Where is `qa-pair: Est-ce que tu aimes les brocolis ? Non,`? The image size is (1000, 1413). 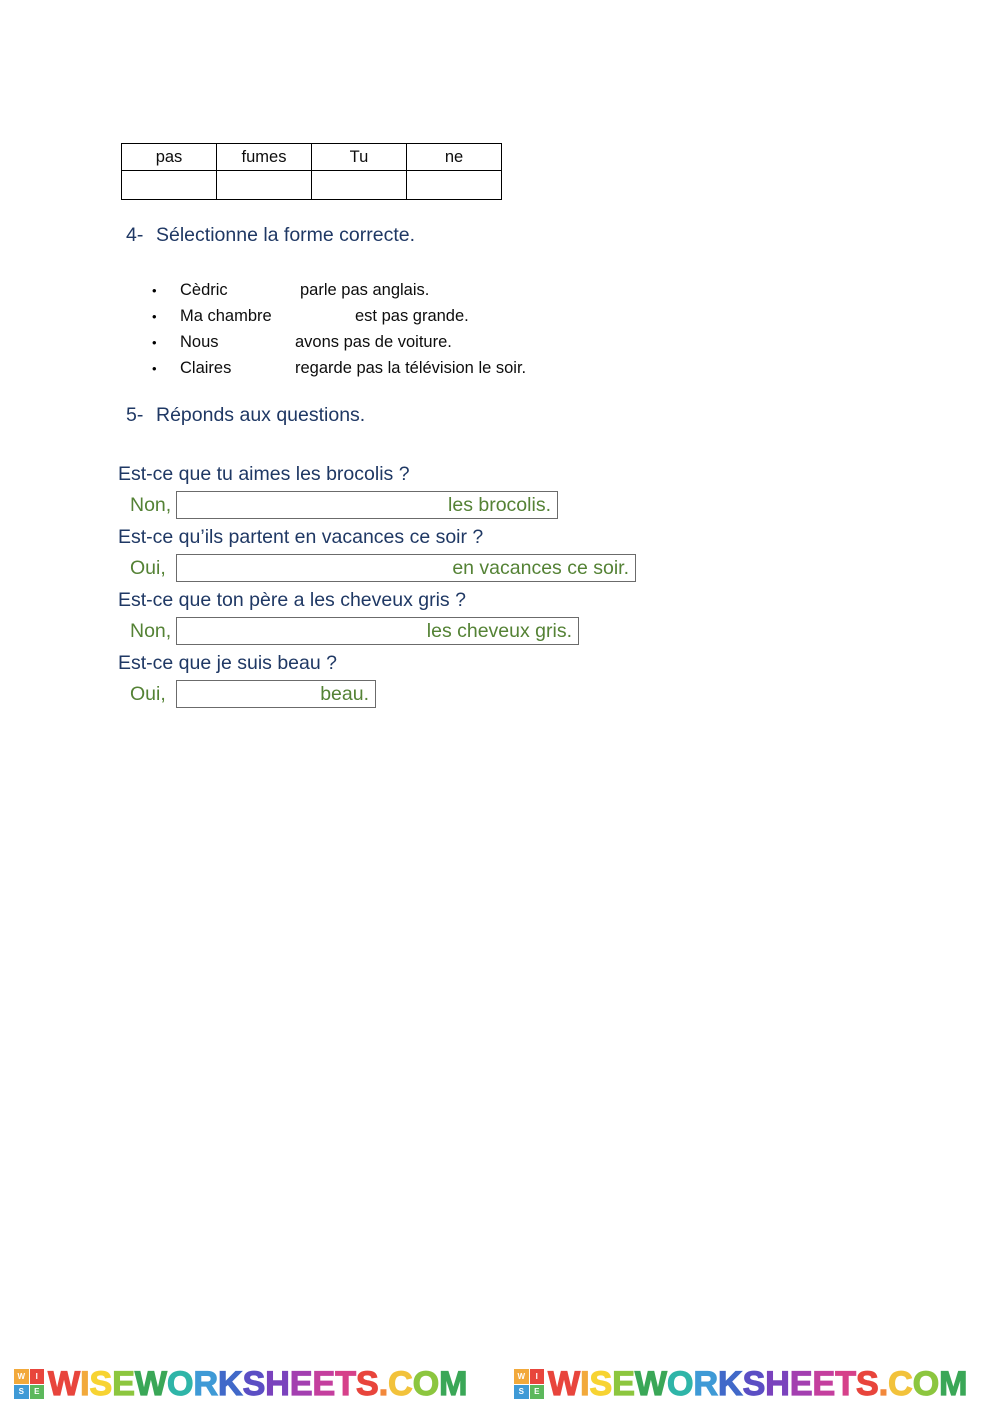 qa-pair: Est-ce que tu aimes les brocolis ? Non, is located at coordinates (377, 490).